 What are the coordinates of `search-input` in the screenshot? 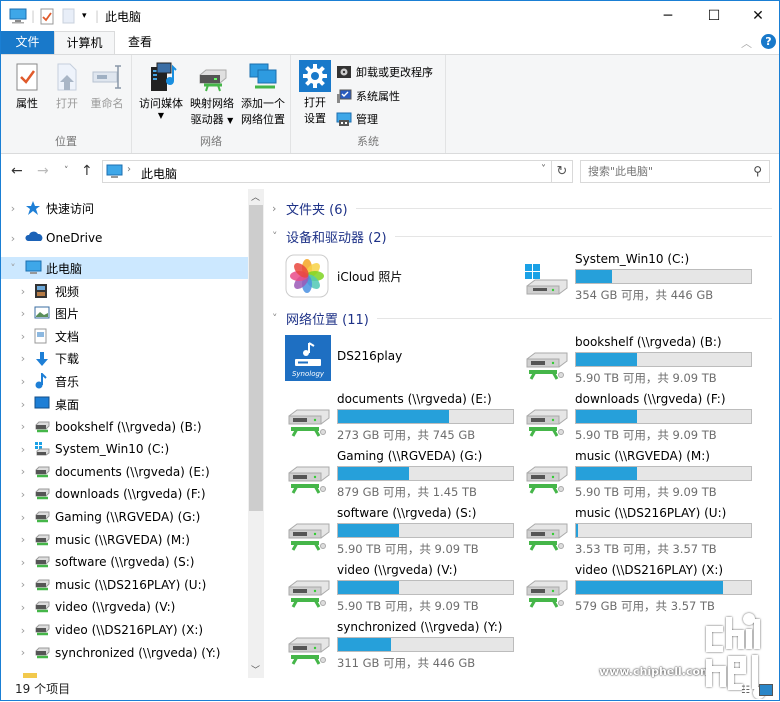 It's located at (661, 171).